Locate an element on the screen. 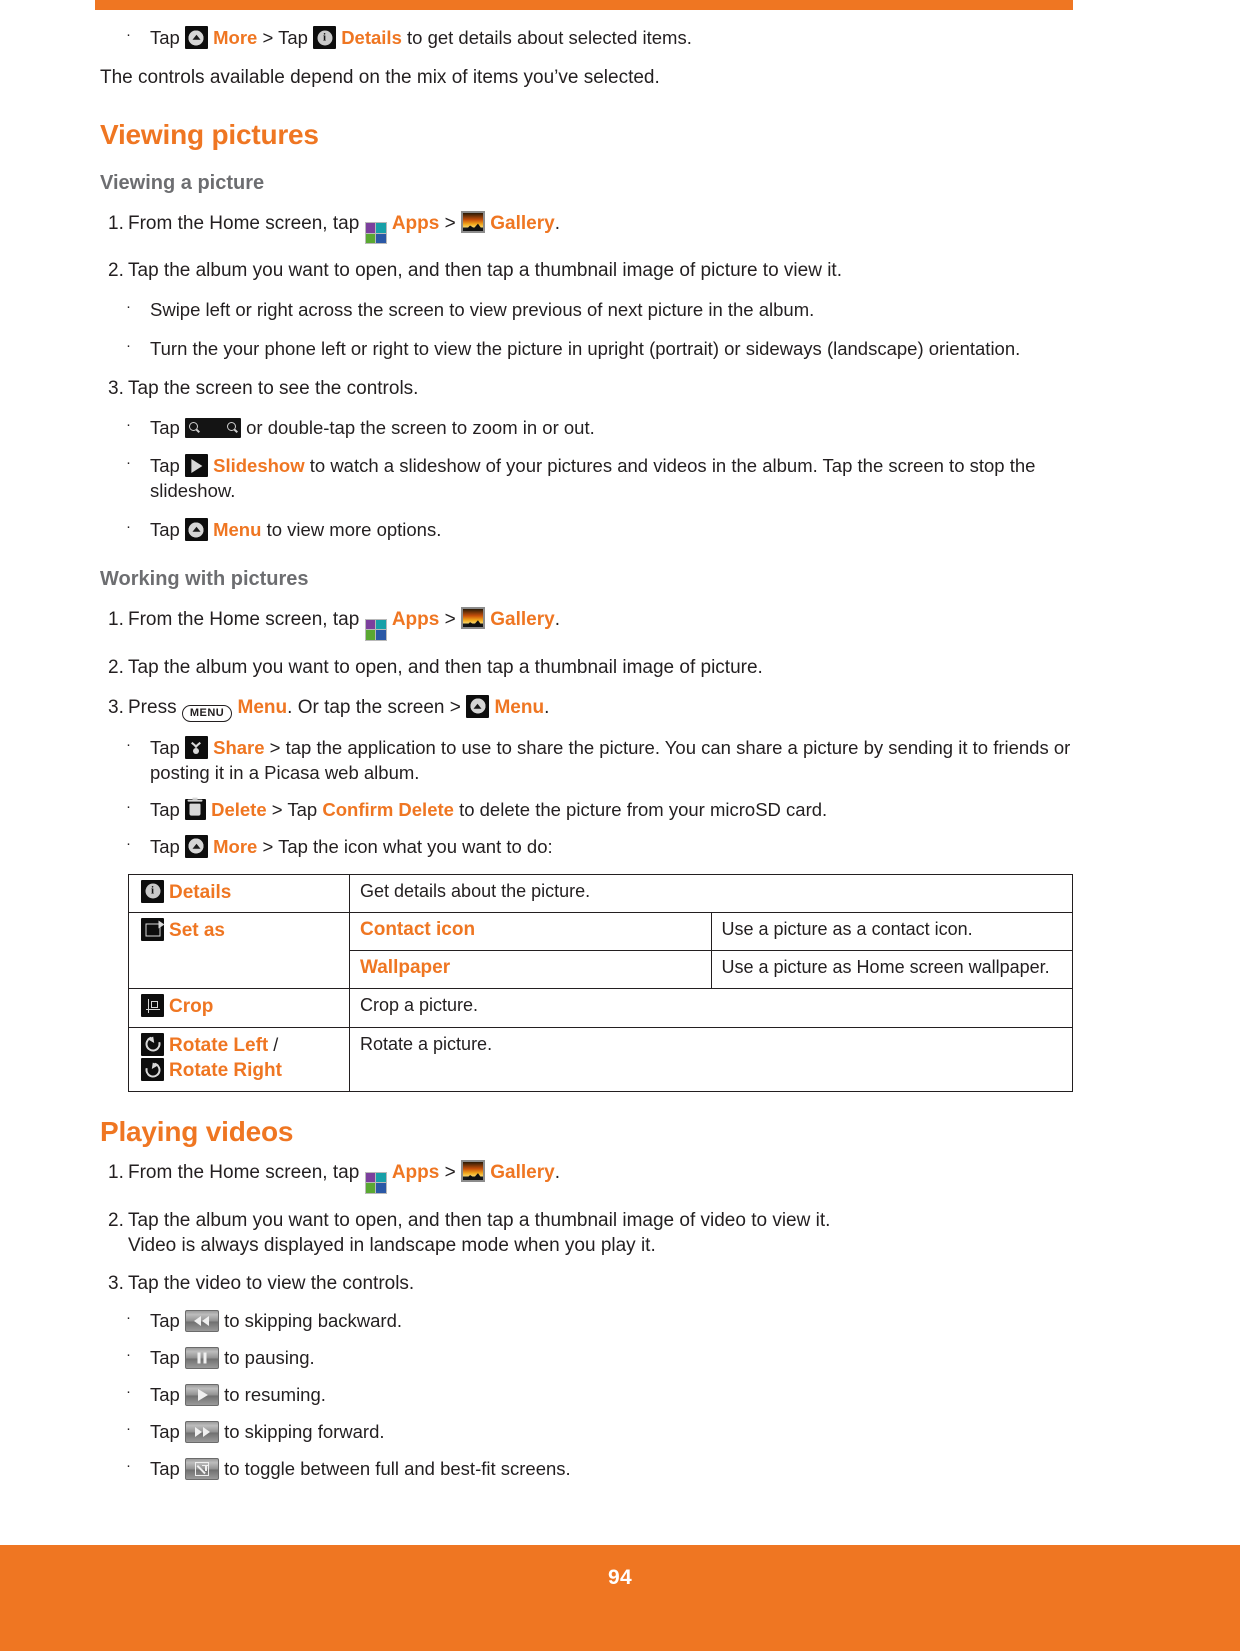 The image size is (1240, 1651). table-row: i Details Get details about the picture. is located at coordinates (600, 893).